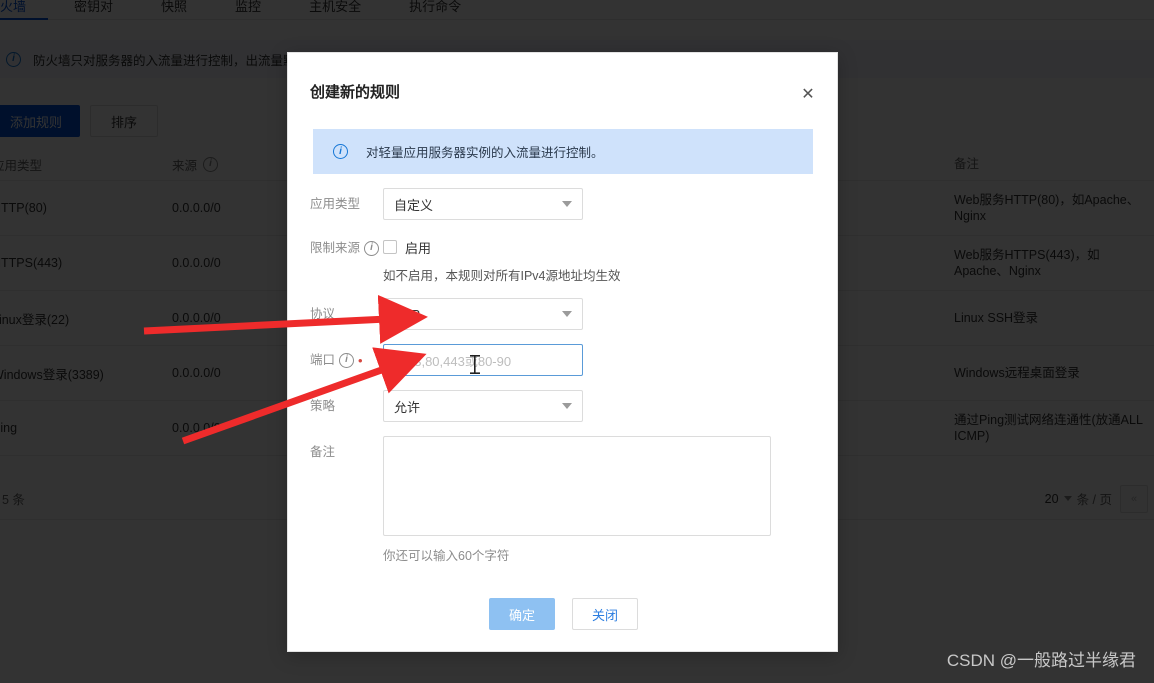  What do you see at coordinates (808, 94) in the screenshot?
I see `close-icon: ✕` at bounding box center [808, 94].